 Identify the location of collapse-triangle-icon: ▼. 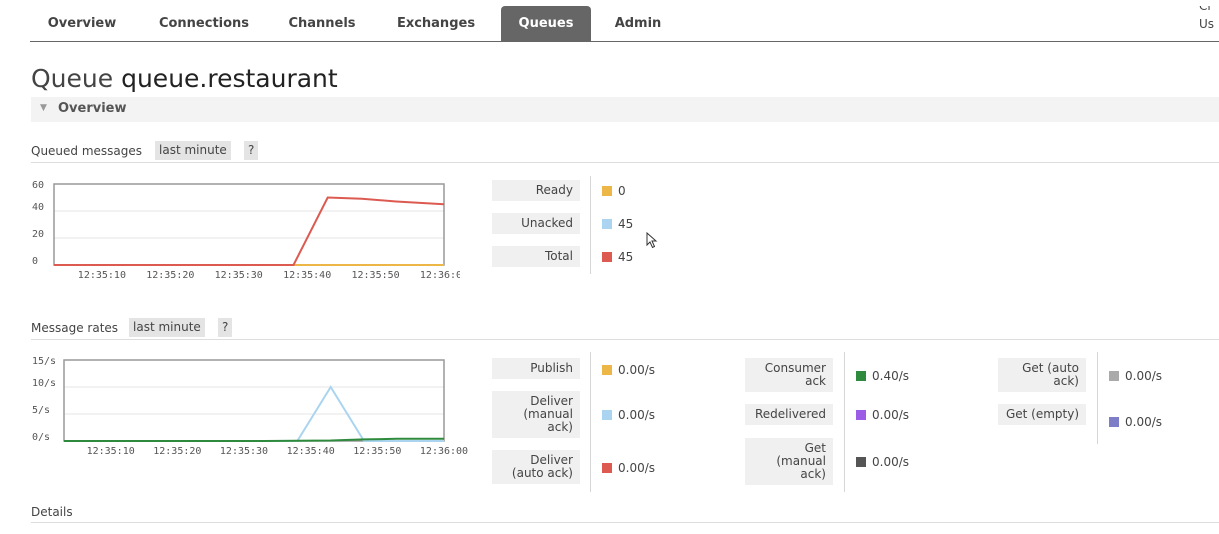
(43, 108).